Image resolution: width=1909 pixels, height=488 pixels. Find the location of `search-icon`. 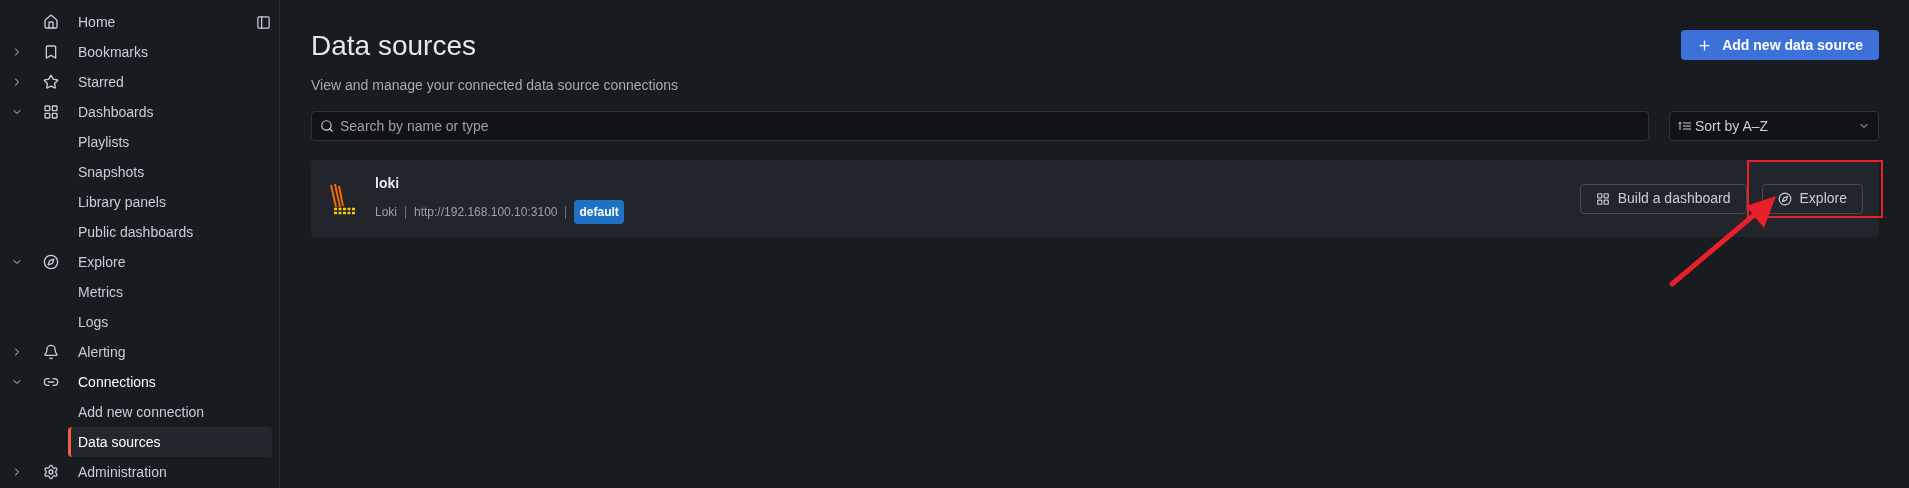

search-icon is located at coordinates (327, 126).